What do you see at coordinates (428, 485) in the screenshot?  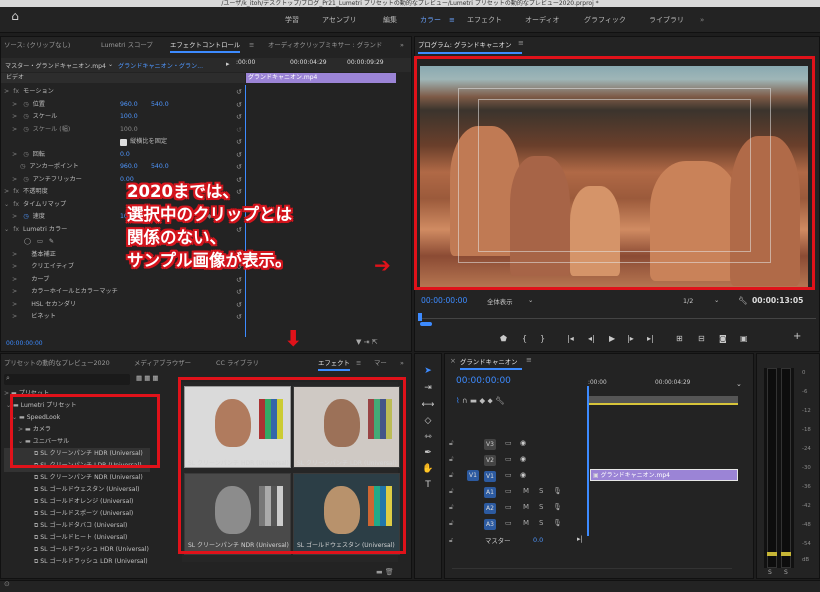 I see `type-tool-icon: T` at bounding box center [428, 485].